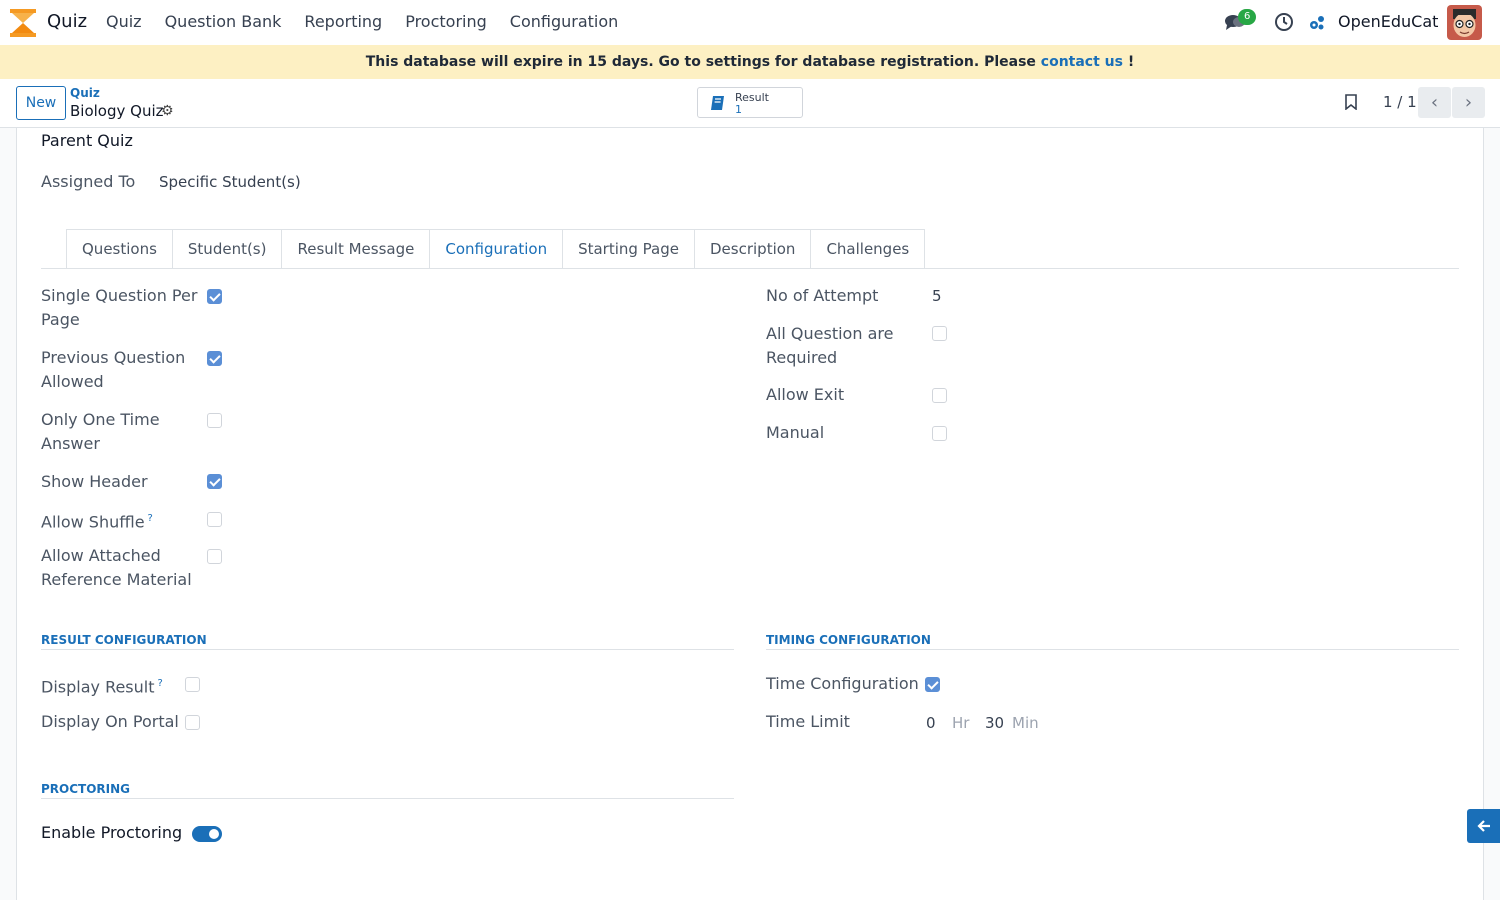 The width and height of the screenshot is (1500, 900). Describe the element at coordinates (214, 358) in the screenshot. I see `previous-question-allowed-checkbox` at that location.